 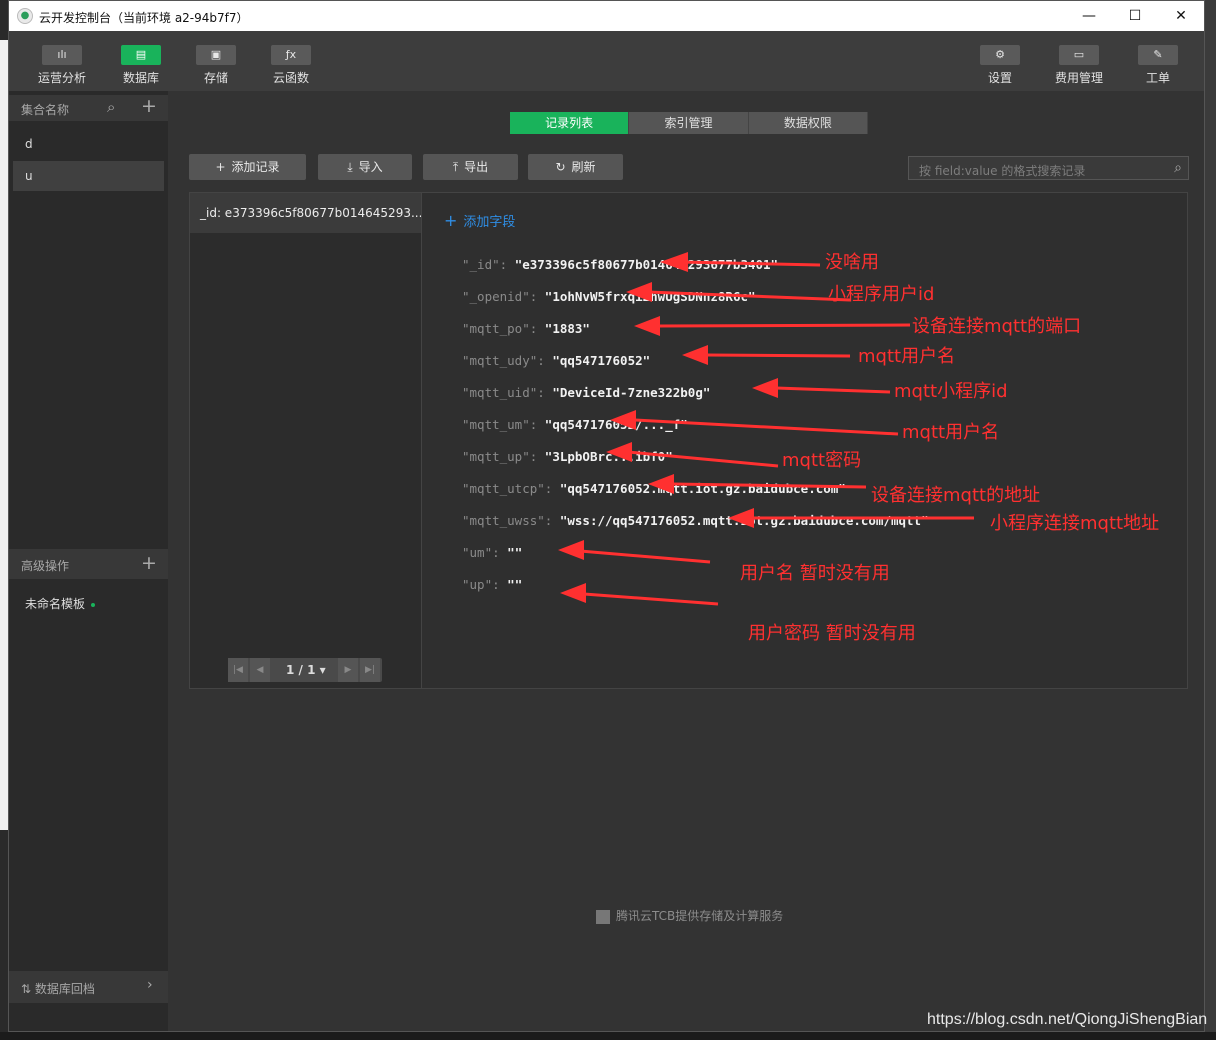 I want to click on add-record-label: 添加记录, so click(x=255, y=167).